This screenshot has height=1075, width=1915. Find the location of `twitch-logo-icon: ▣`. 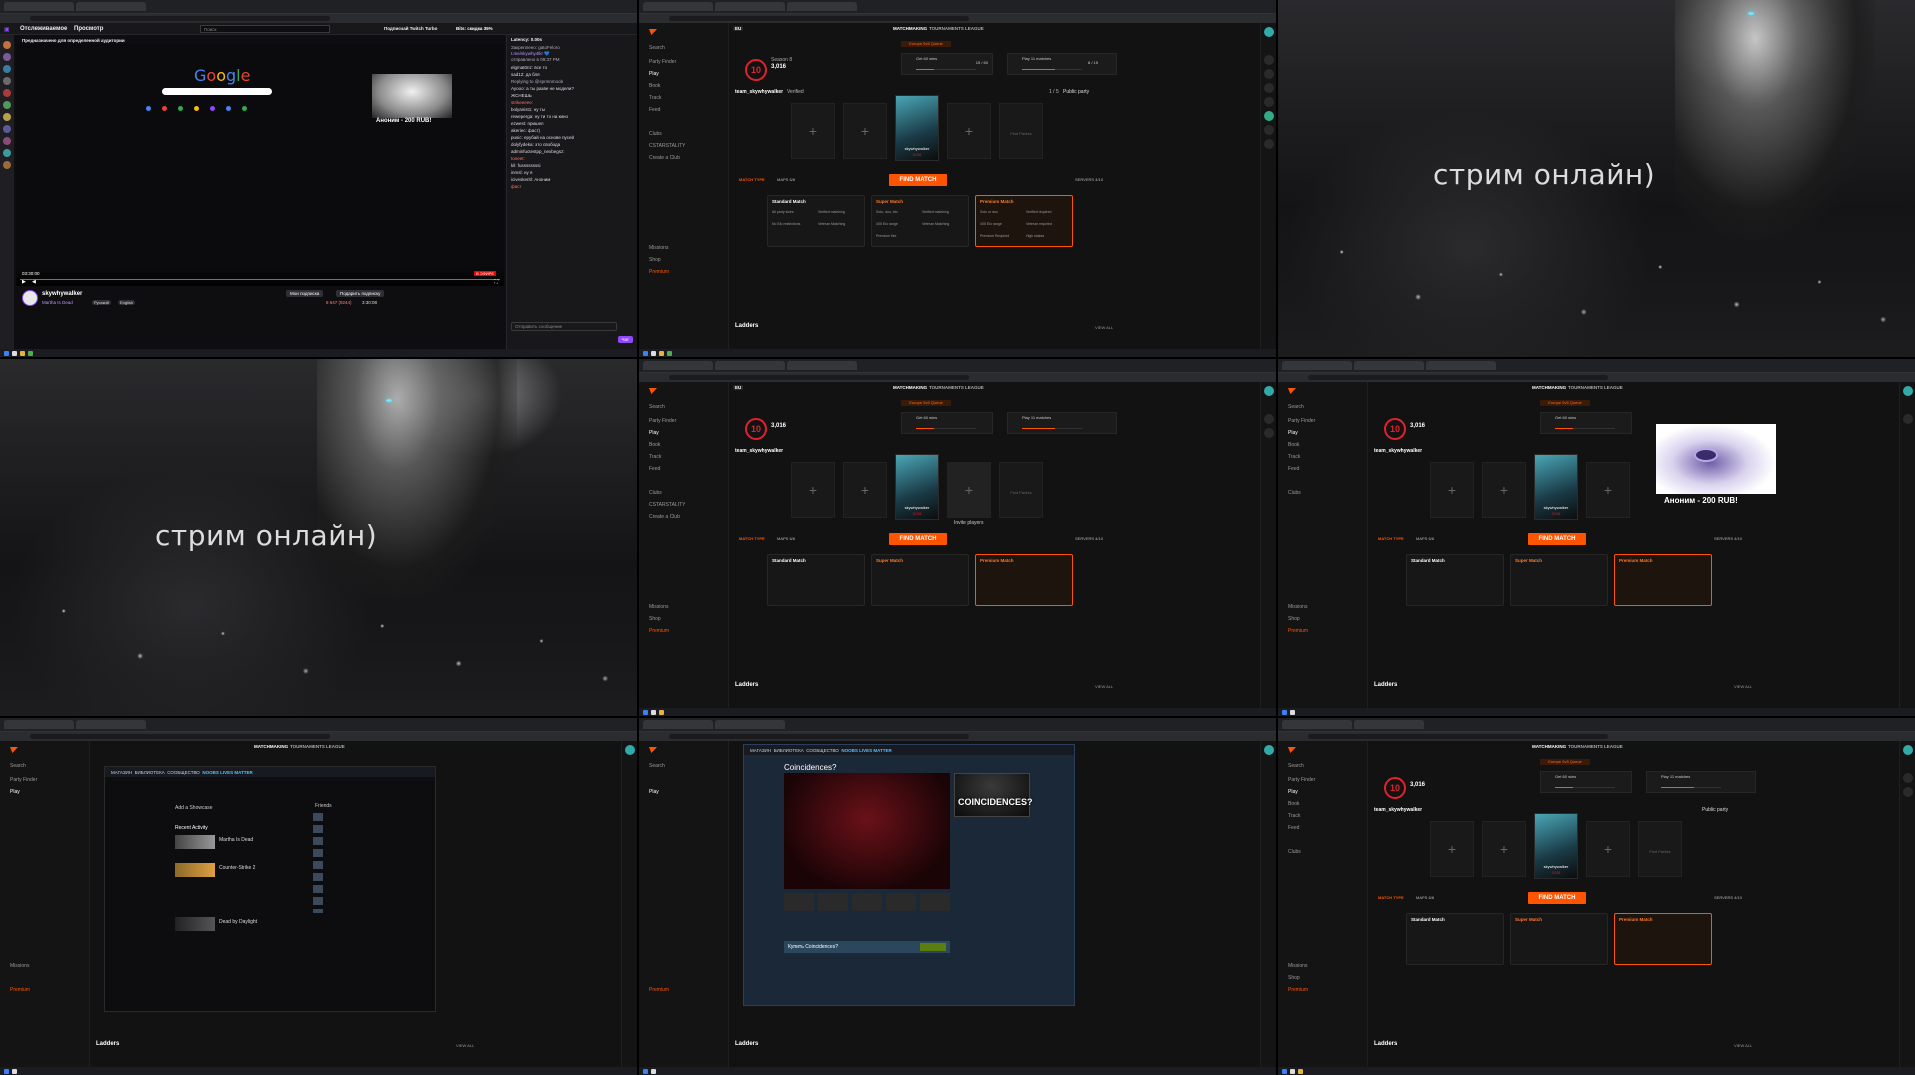

twitch-logo-icon: ▣ is located at coordinates (7, 29).